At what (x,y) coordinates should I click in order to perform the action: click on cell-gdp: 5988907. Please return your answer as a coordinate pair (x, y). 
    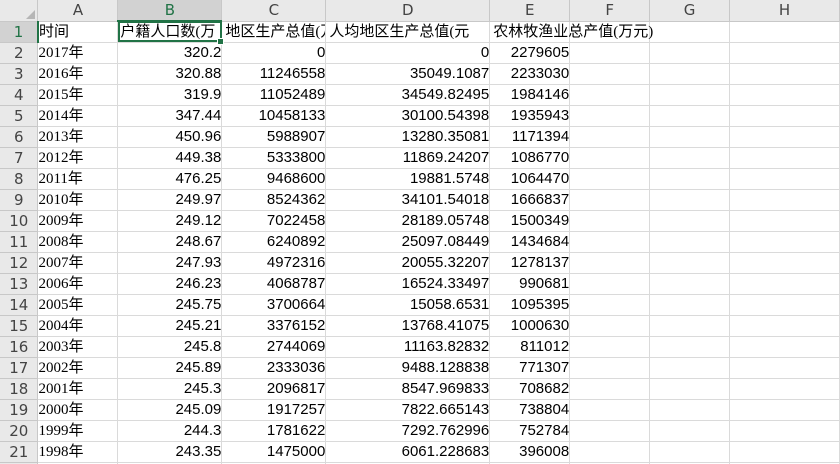
    Looking at the image, I should click on (274, 137).